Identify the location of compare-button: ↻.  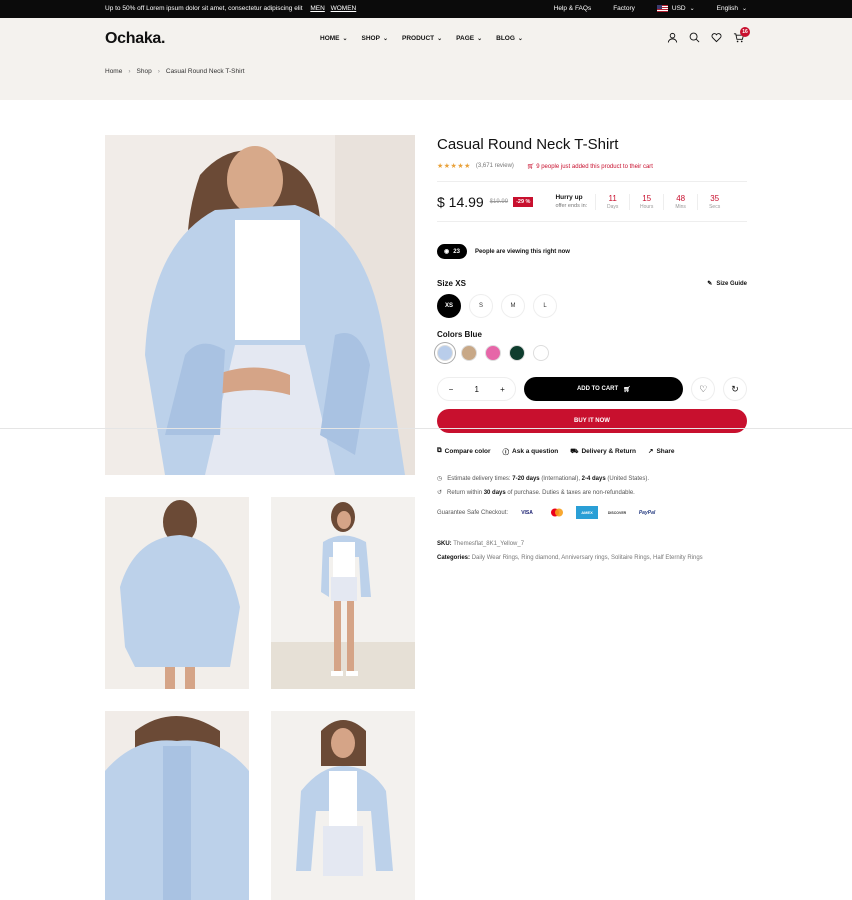
(735, 389).